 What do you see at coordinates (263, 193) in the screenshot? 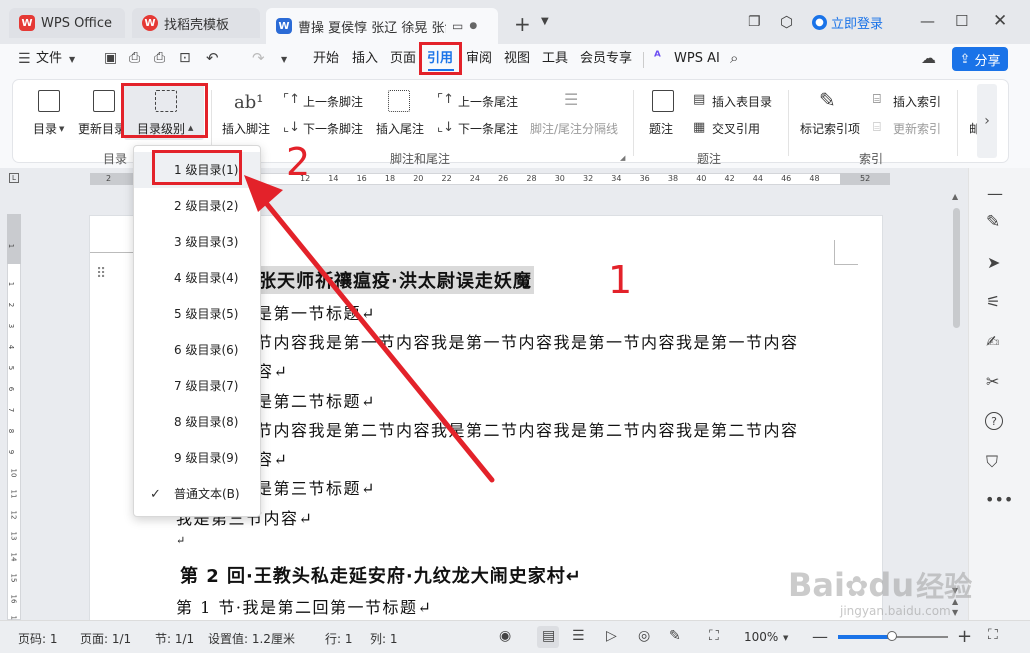
I see `arrow-head` at bounding box center [263, 193].